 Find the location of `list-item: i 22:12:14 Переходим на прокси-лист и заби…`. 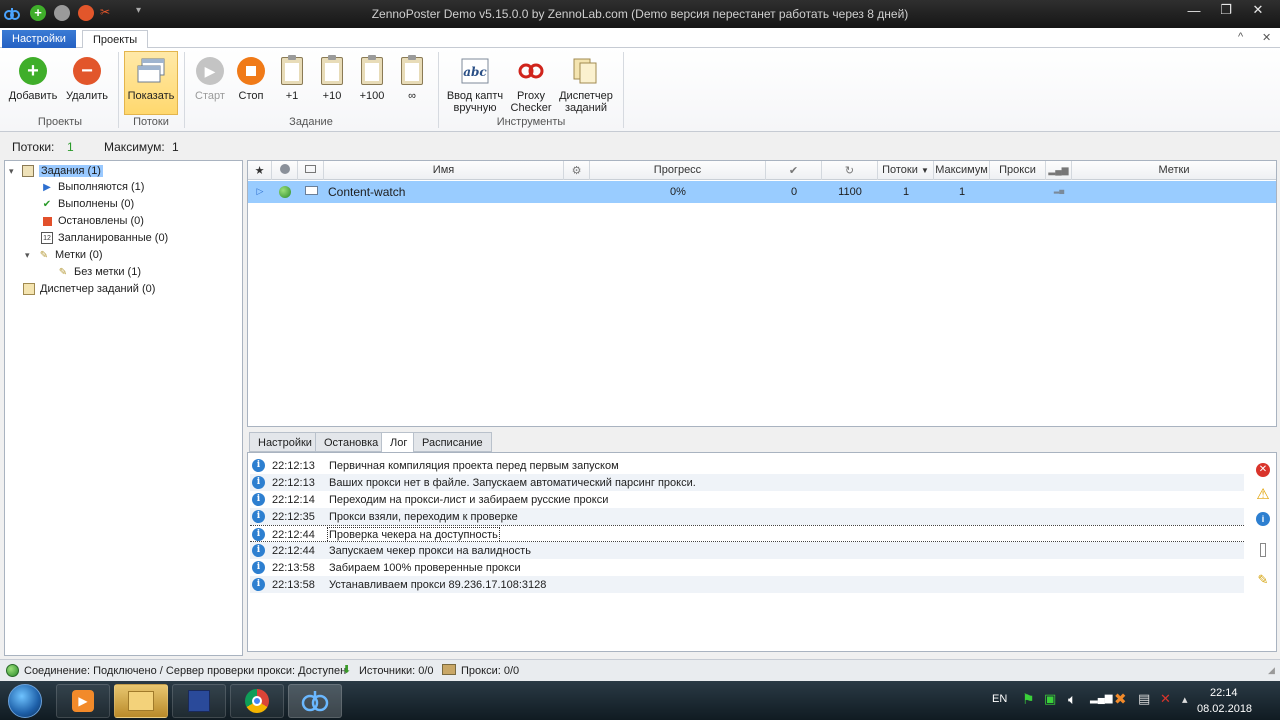

list-item: i 22:12:14 Переходим на прокси-лист и заби… is located at coordinates (747, 499).